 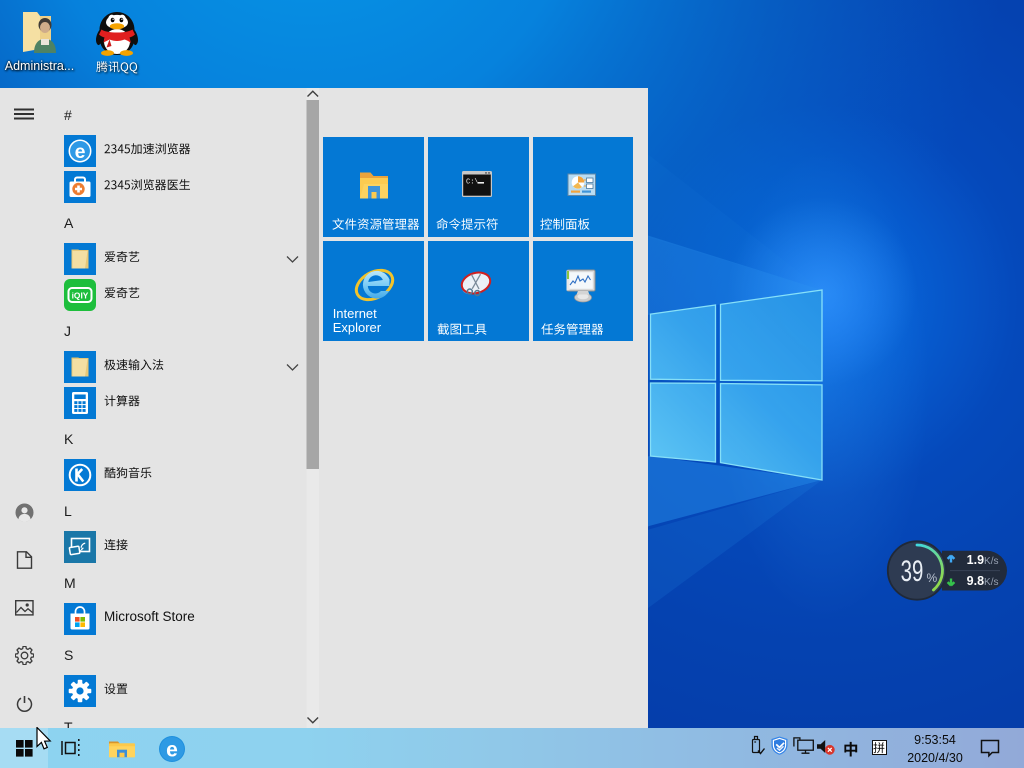 What do you see at coordinates (172, 750) in the screenshot?
I see `svg-text: e` at bounding box center [172, 750].